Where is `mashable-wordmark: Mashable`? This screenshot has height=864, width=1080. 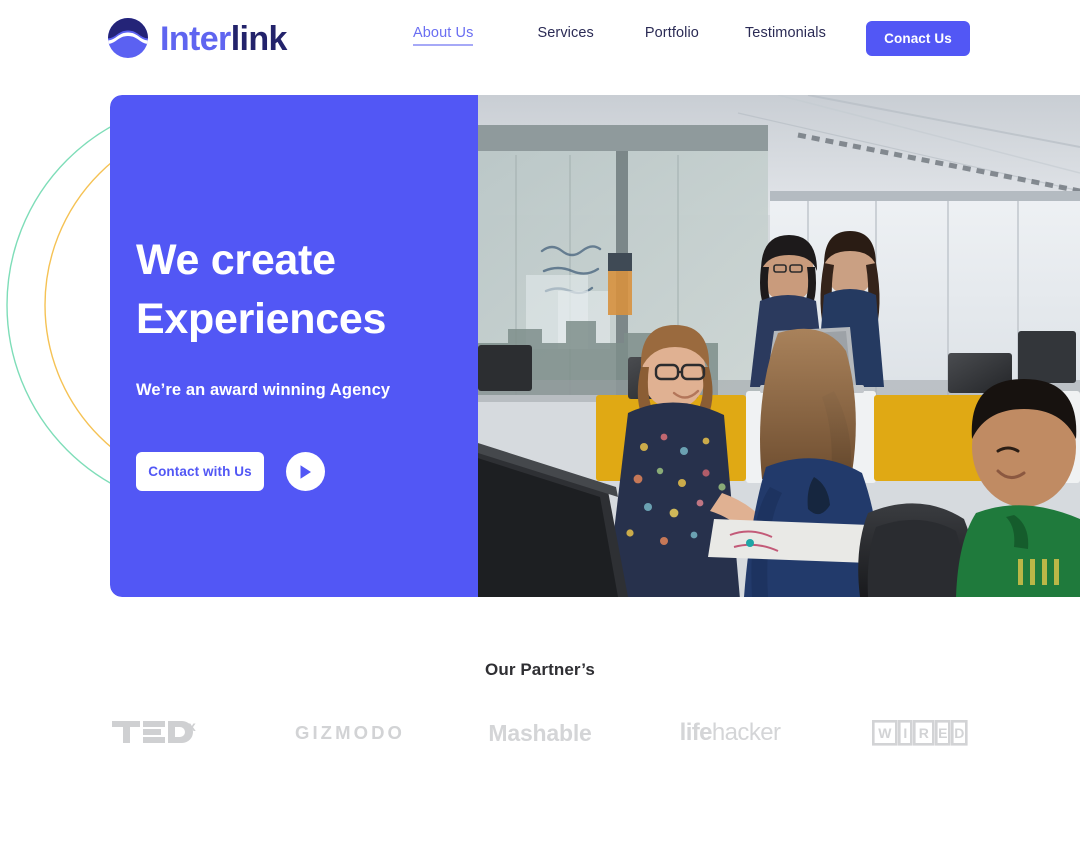 mashable-wordmark: Mashable is located at coordinates (540, 732).